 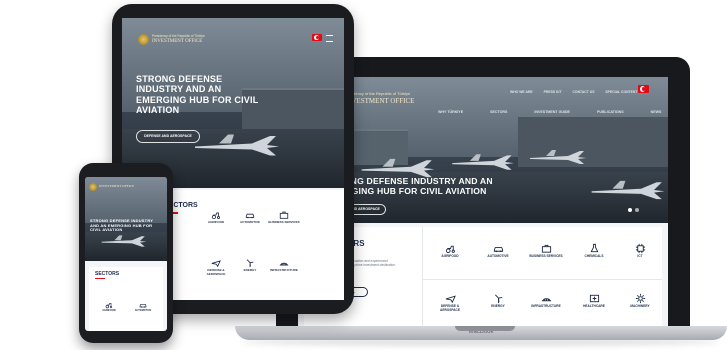 I want to click on link-special-content: SPECIAL CONTENT, so click(x=621, y=92).